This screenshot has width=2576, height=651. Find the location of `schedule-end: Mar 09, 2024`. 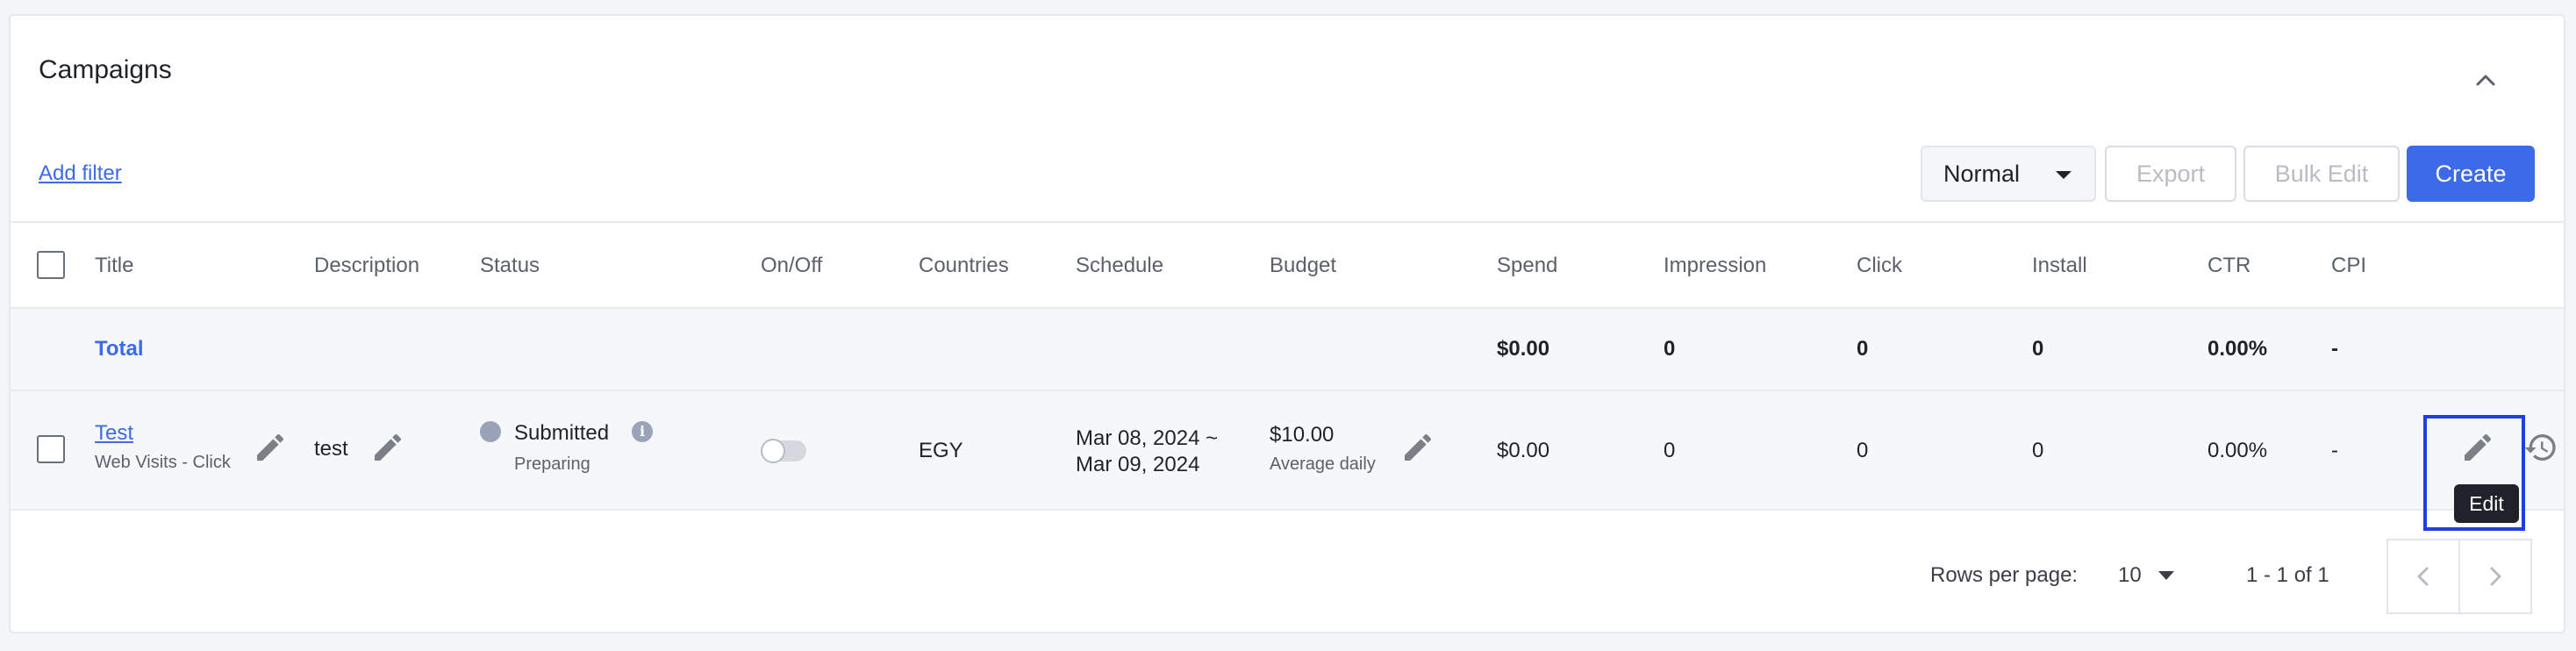

schedule-end: Mar 09, 2024 is located at coordinates (1138, 465).